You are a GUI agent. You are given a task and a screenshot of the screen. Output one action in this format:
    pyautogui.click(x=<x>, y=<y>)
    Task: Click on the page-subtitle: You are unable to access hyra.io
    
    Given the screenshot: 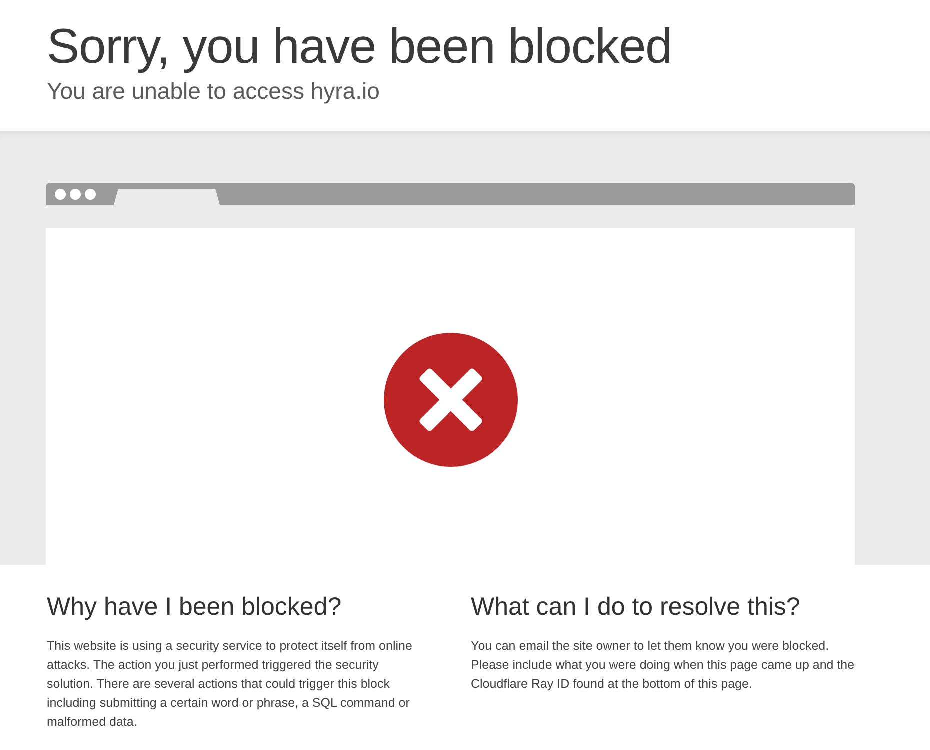 What is the action you would take?
    pyautogui.click(x=213, y=91)
    